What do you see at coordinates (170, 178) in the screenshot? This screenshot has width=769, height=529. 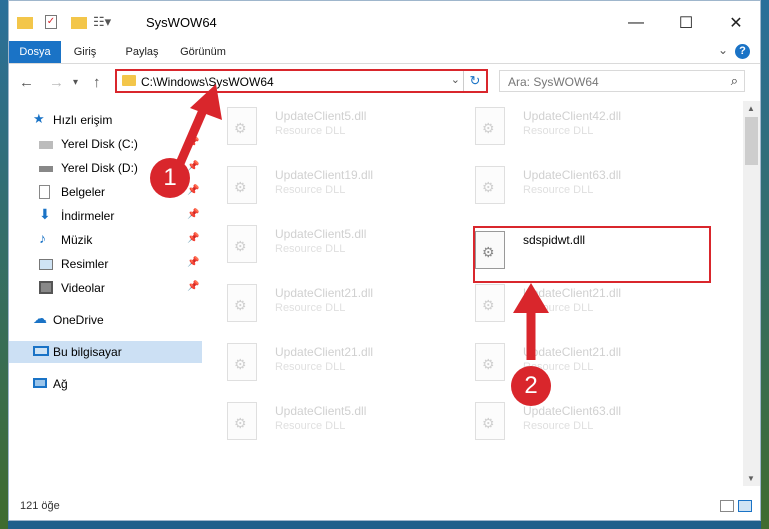 I see `step-badge-1: 1` at bounding box center [170, 178].